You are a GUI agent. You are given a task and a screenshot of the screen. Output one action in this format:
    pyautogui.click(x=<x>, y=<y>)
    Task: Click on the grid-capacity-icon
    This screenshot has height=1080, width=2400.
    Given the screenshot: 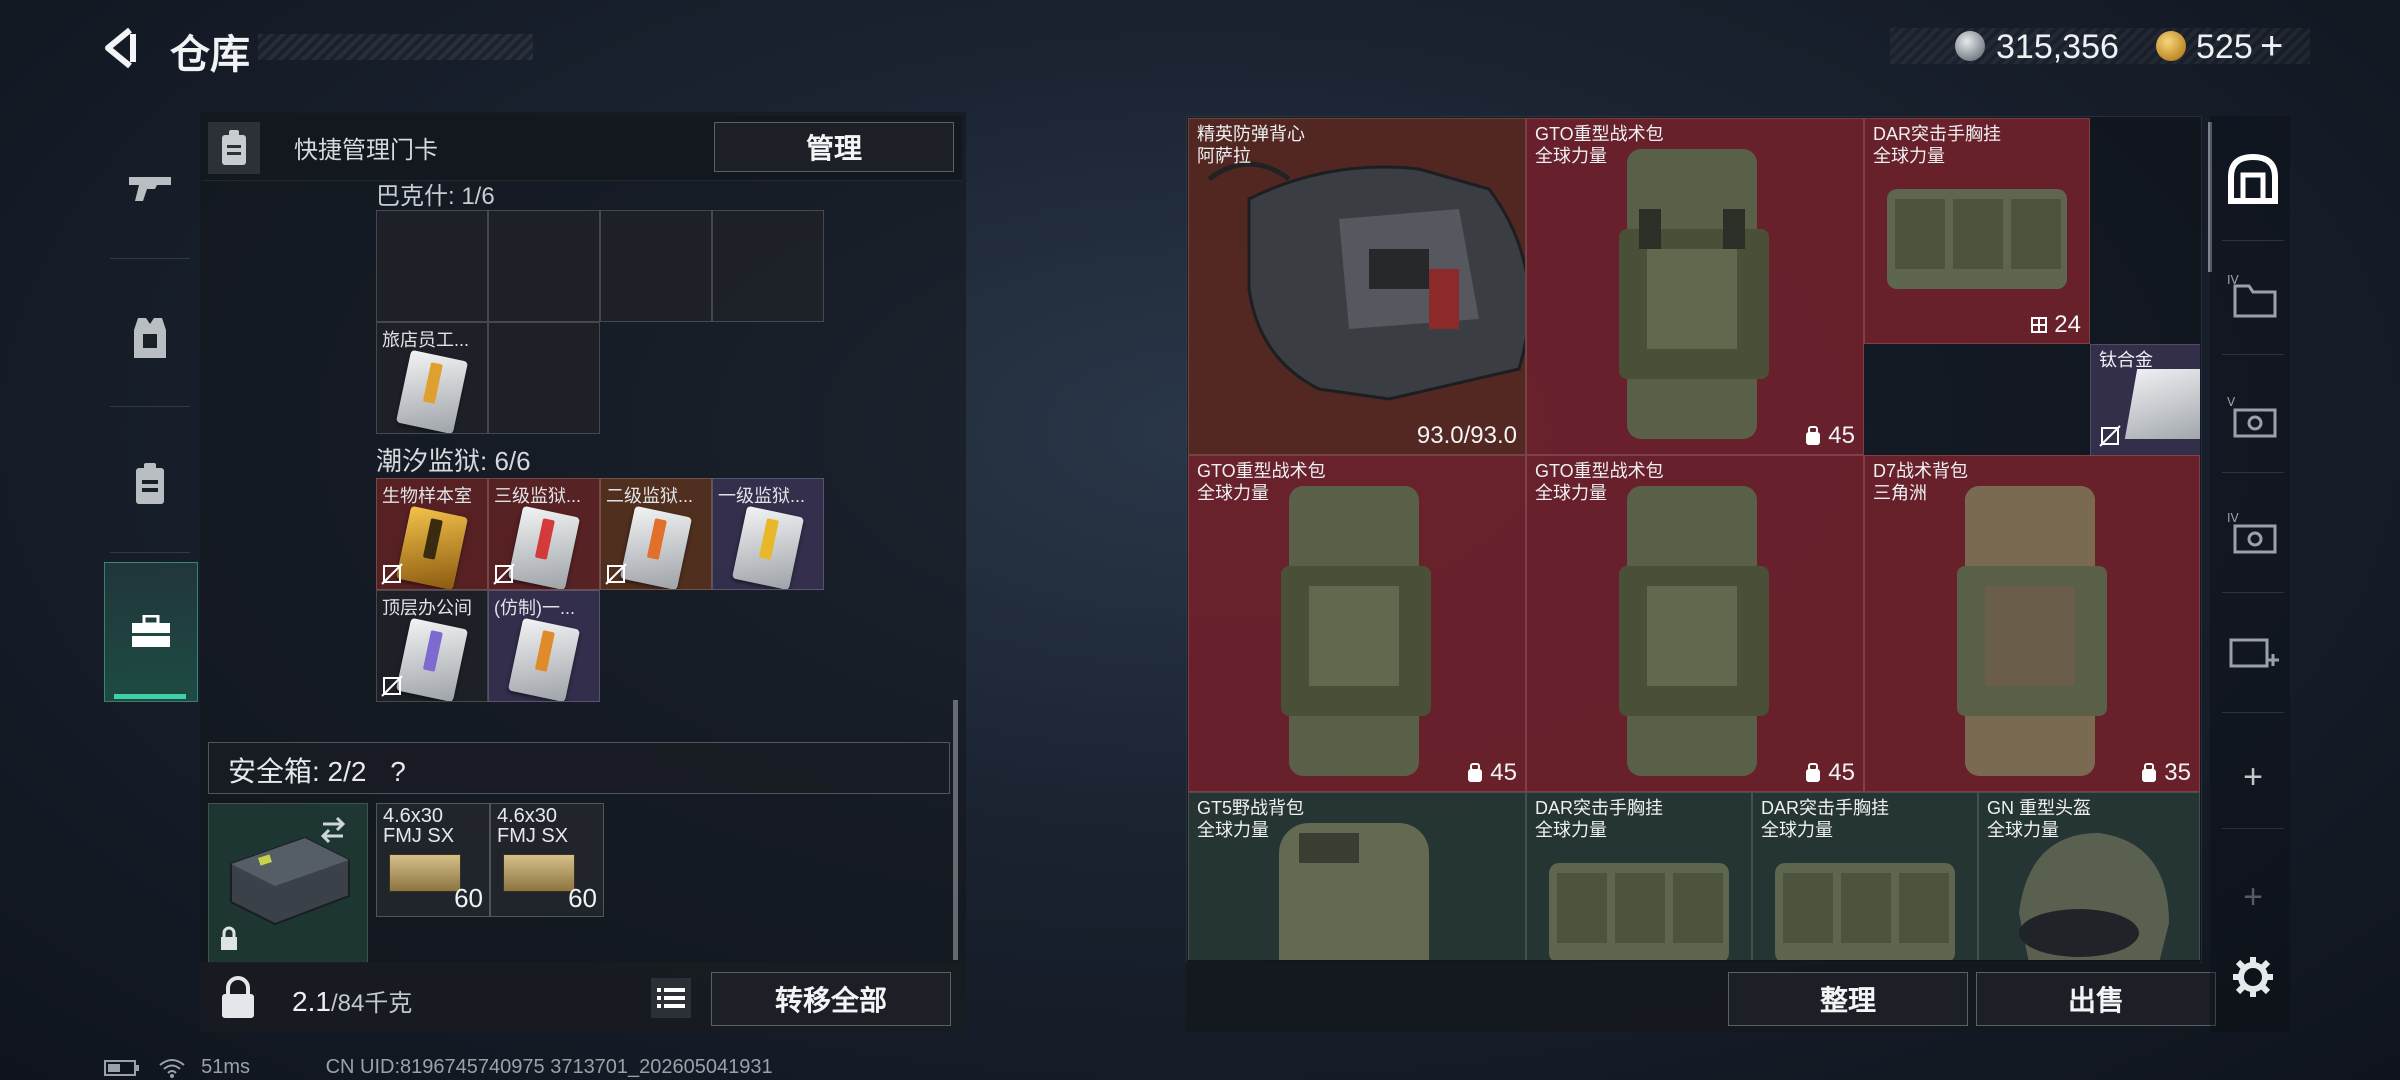 What is the action you would take?
    pyautogui.click(x=2039, y=325)
    